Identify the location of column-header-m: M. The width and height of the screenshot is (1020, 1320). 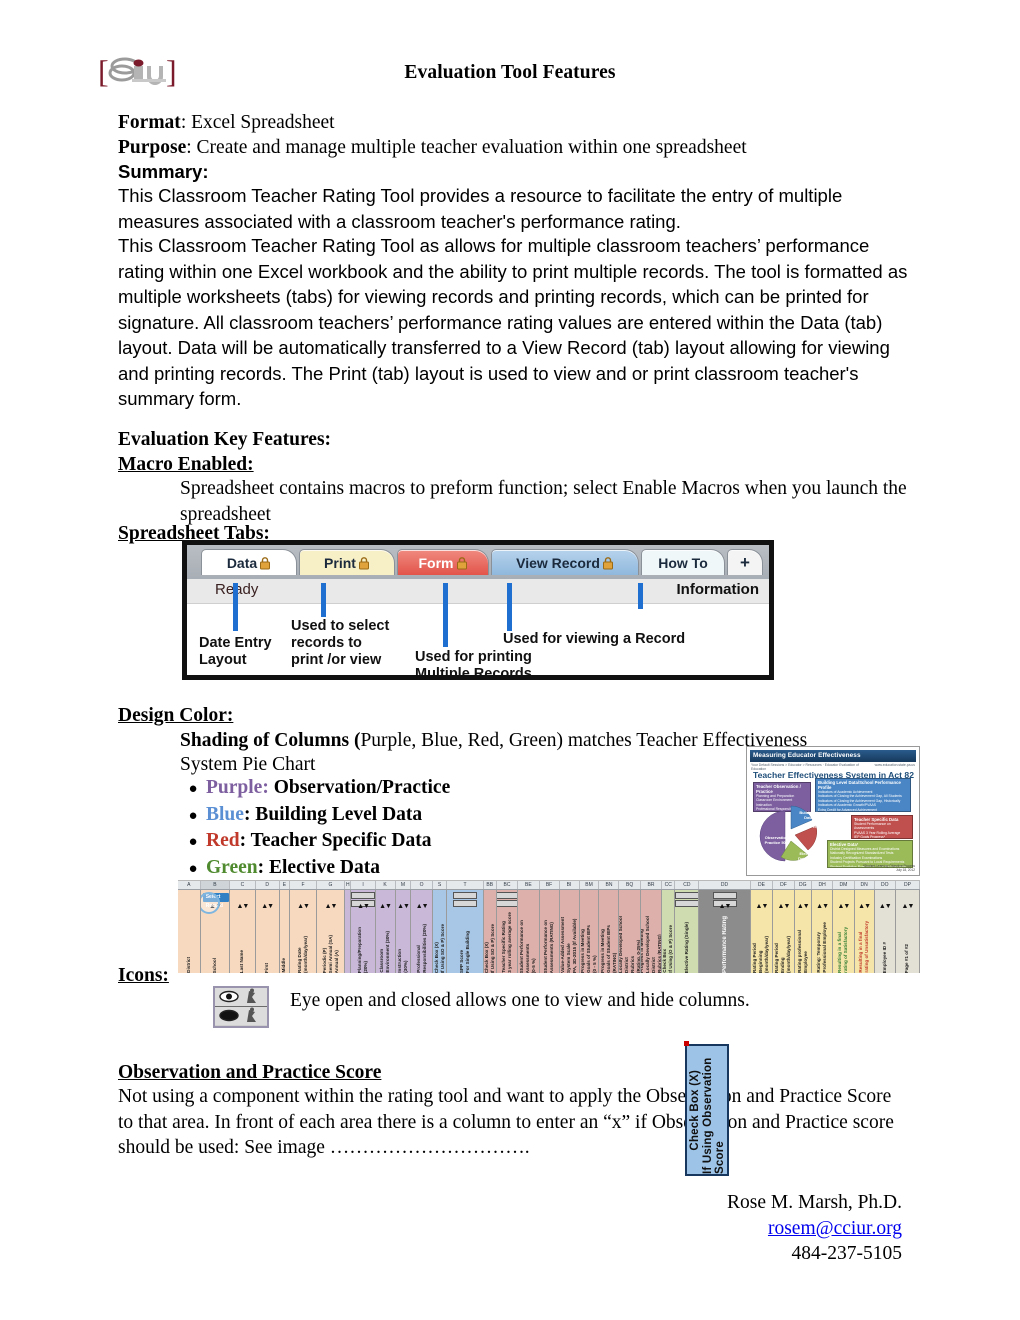
(403, 885).